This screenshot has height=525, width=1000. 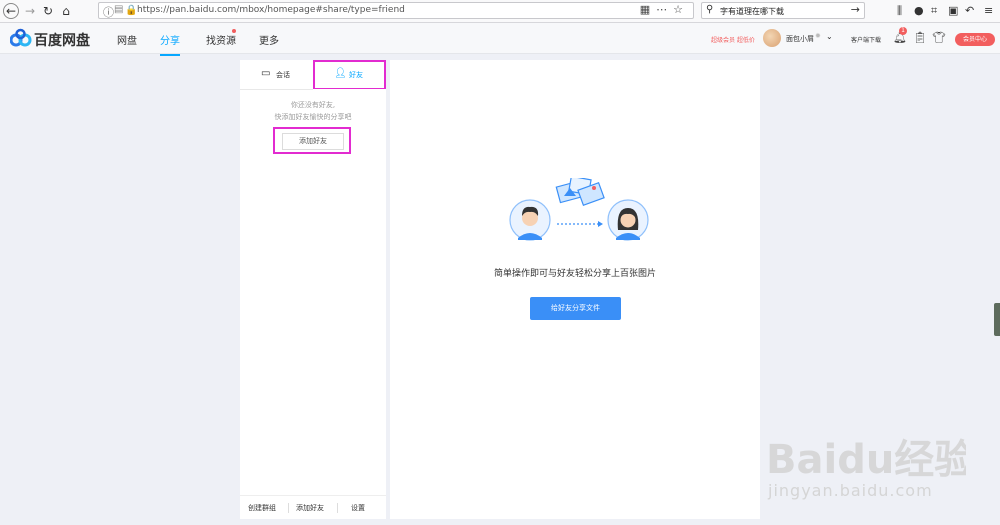 What do you see at coordinates (866, 39) in the screenshot?
I see `client-download-link: 客户端下载` at bounding box center [866, 39].